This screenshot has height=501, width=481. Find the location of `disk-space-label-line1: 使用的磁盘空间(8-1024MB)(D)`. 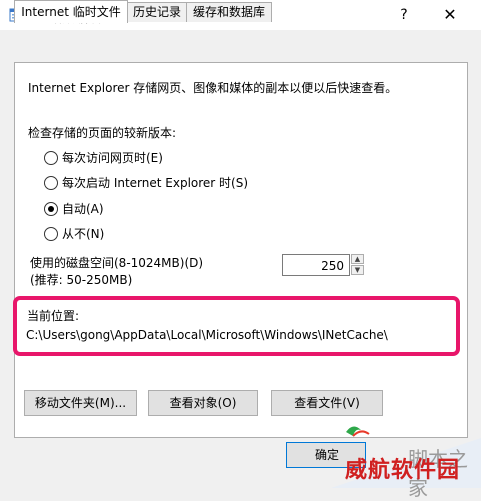

disk-space-label-line1: 使用的磁盘空间(8-1024MB)(D) is located at coordinates (117, 263).